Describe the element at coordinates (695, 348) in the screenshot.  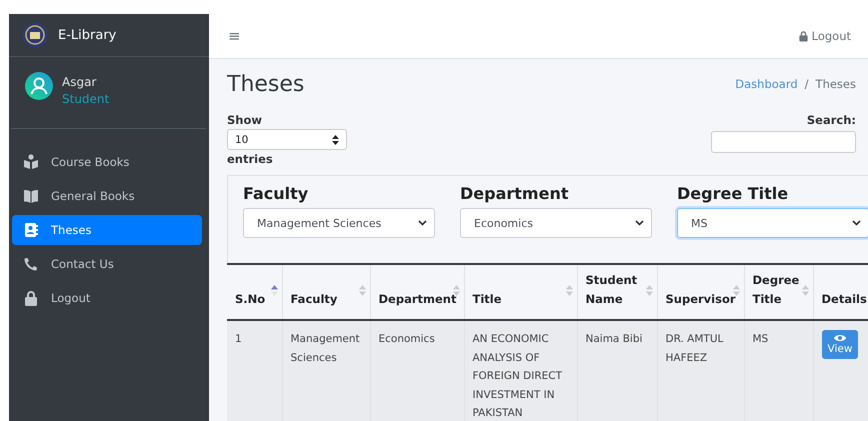
I see `table-cell: DR. AMTUL HAFEEZ` at that location.